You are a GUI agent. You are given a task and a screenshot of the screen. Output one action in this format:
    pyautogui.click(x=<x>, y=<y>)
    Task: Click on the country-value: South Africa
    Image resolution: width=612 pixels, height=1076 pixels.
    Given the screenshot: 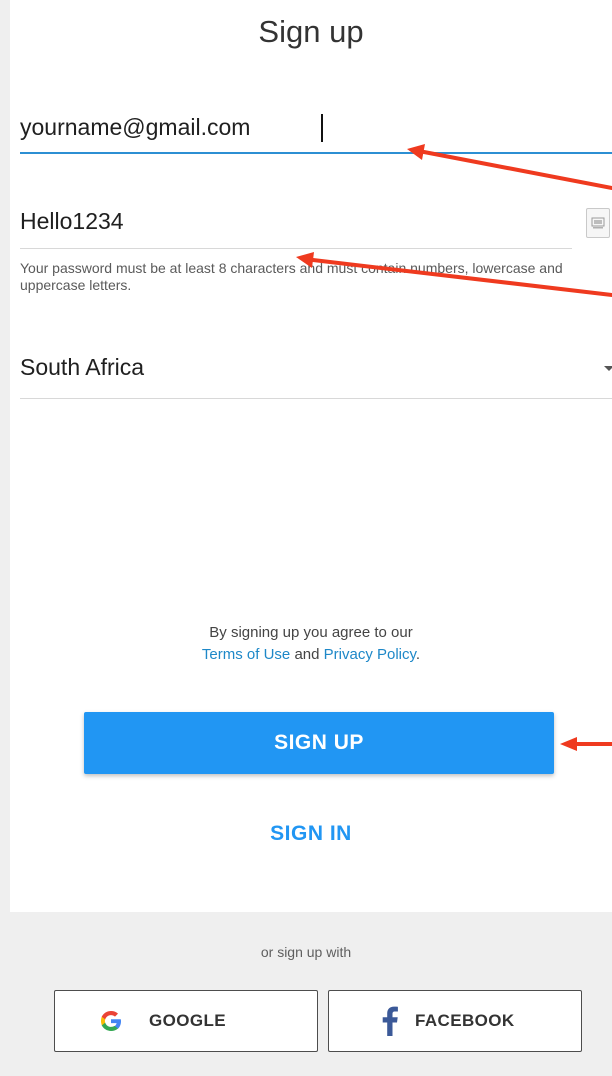 What is the action you would take?
    pyautogui.click(x=82, y=367)
    